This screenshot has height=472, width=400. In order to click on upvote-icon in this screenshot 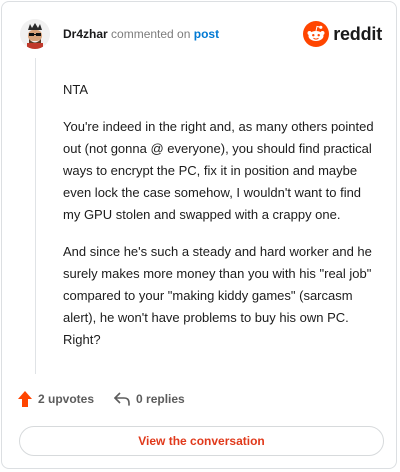, I will do `click(25, 399)`.